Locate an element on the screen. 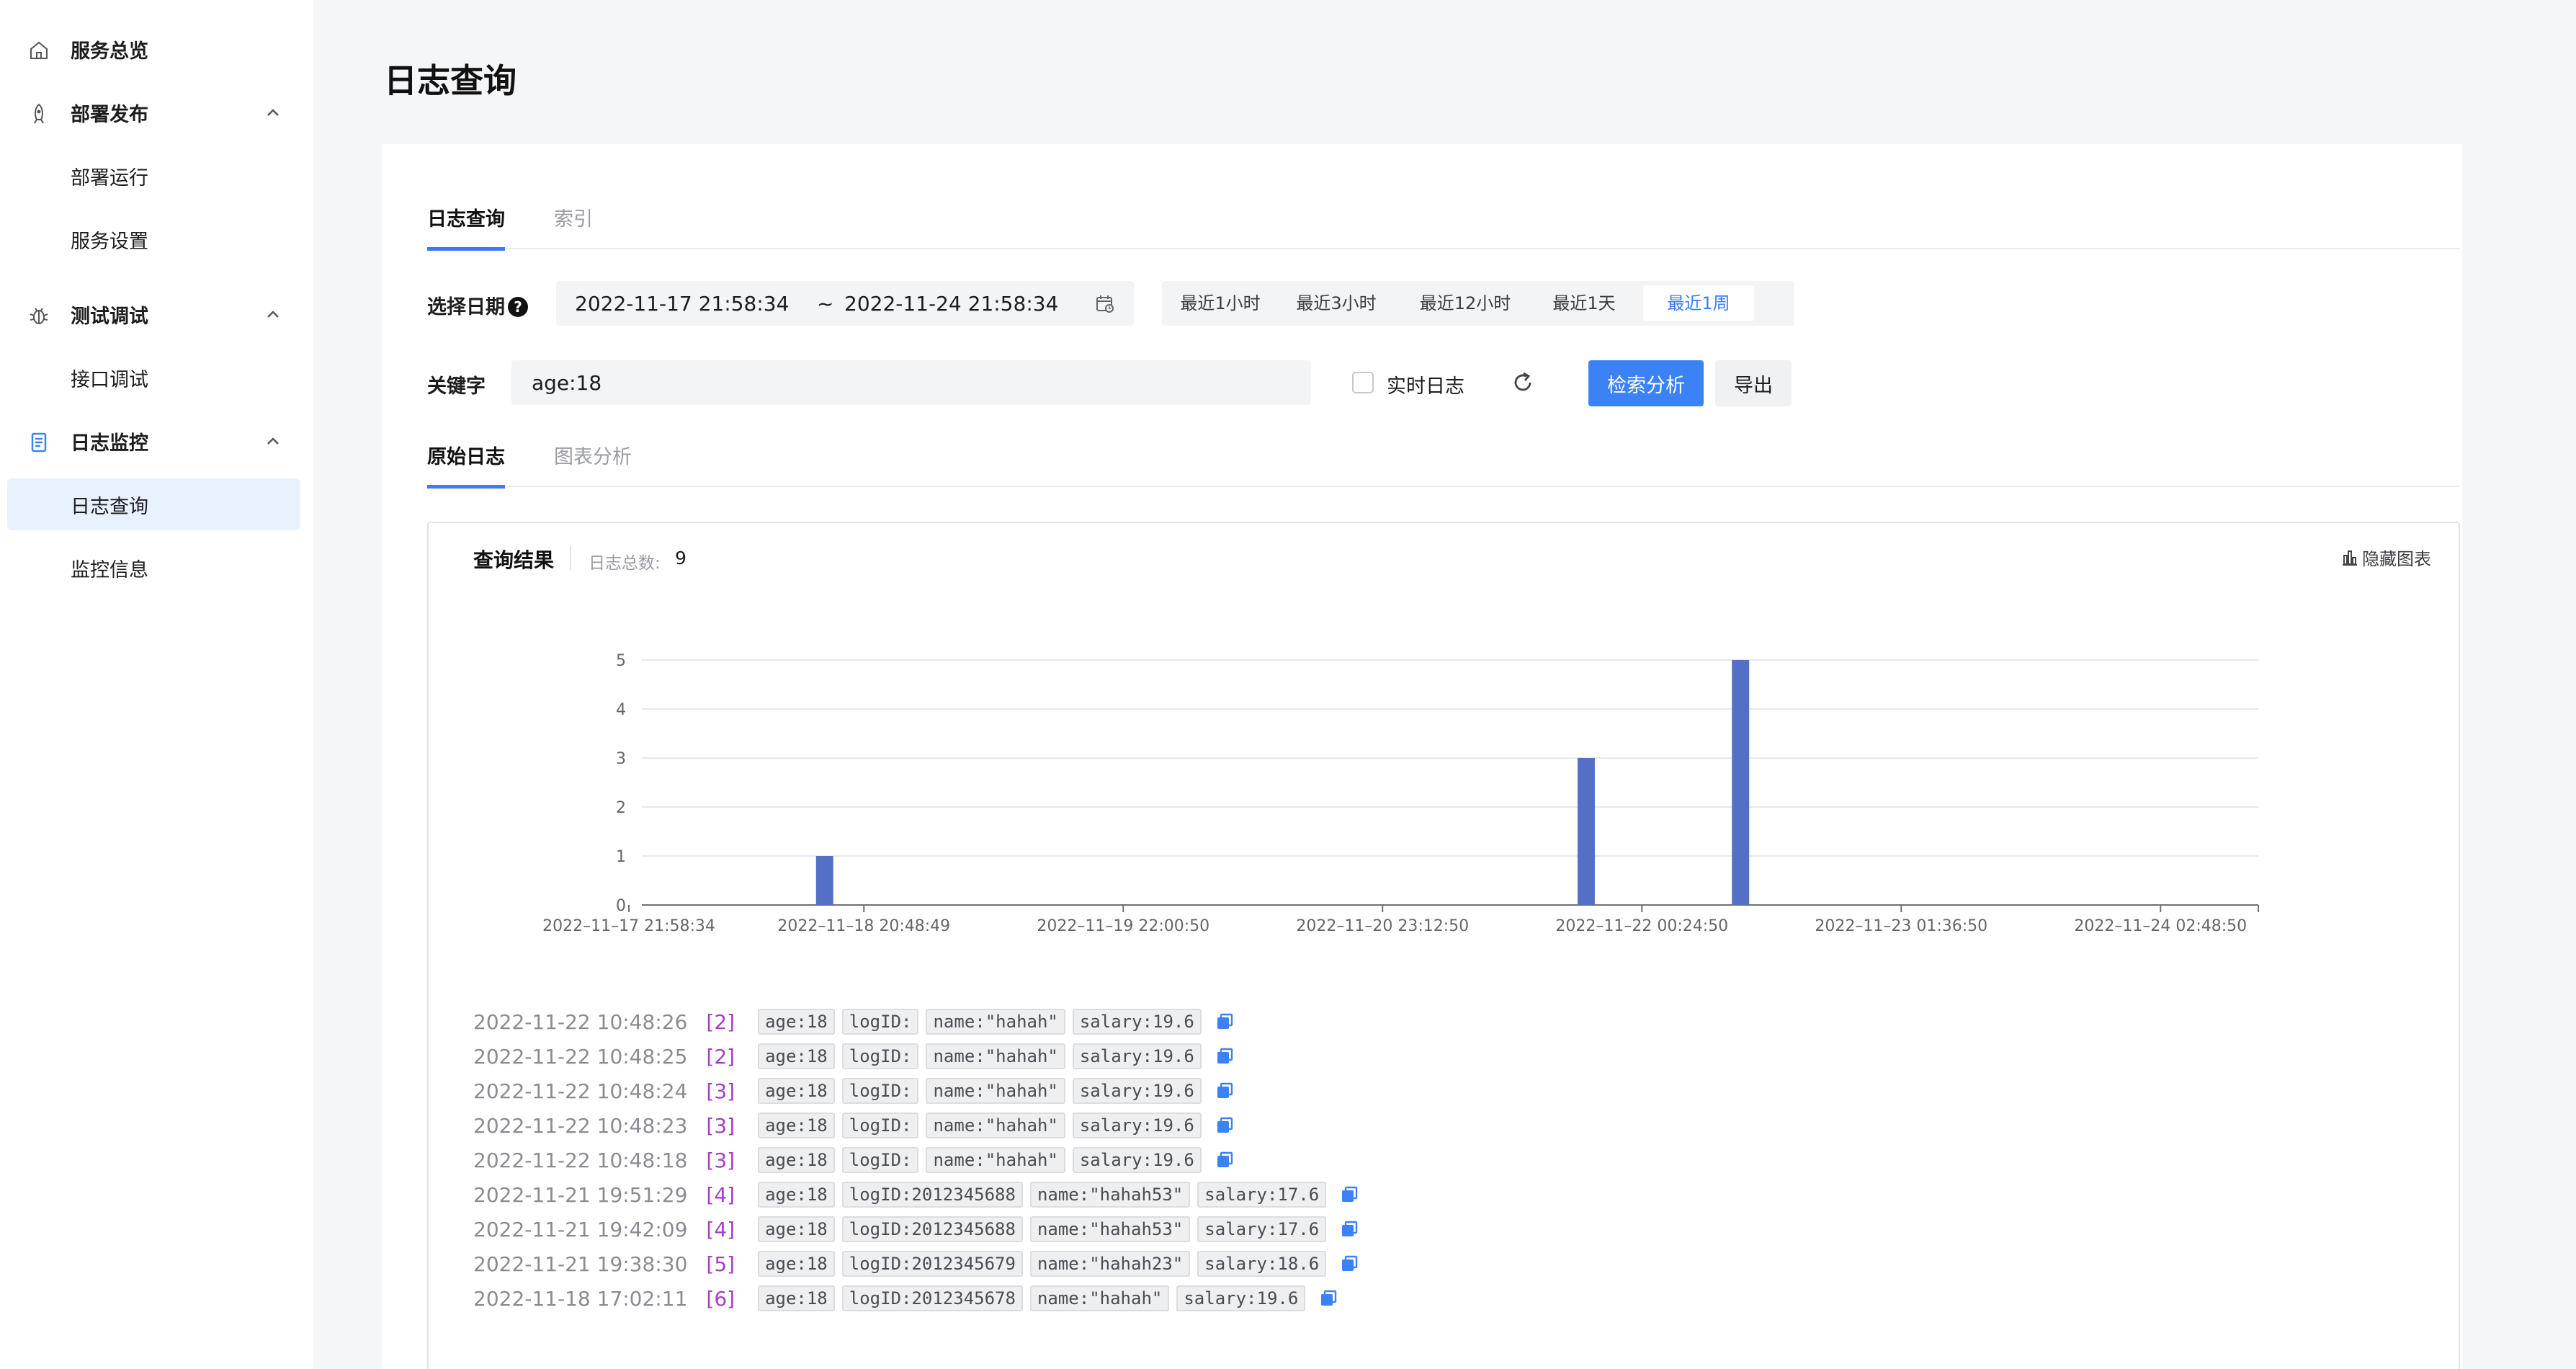 This screenshot has width=2576, height=1369. export-button: 导出 is located at coordinates (1753, 383).